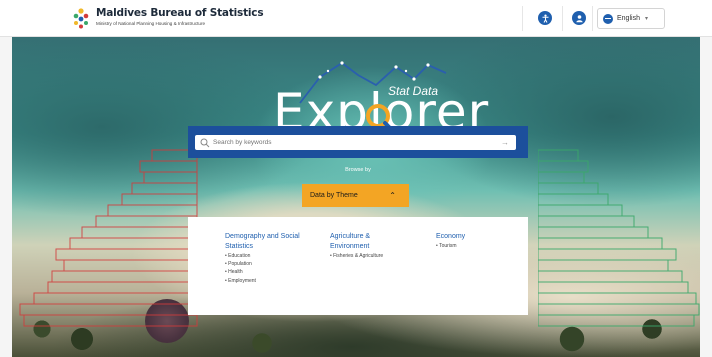 This screenshot has height=357, width=712. I want to click on globe-icon, so click(608, 18).